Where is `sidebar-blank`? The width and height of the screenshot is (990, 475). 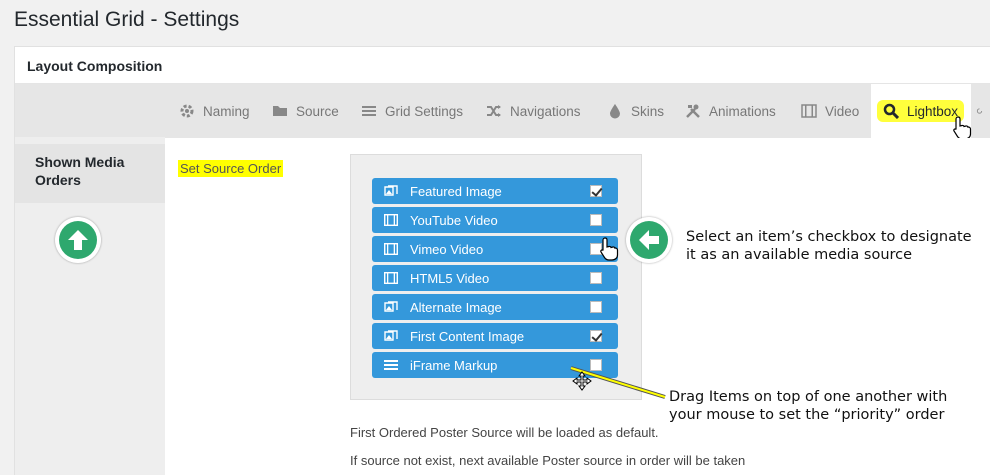 sidebar-blank is located at coordinates (90, 110).